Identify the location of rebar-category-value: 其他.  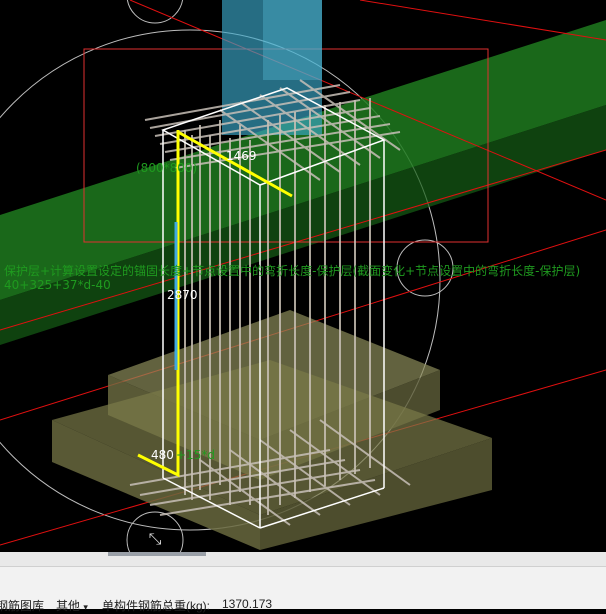
(68, 606).